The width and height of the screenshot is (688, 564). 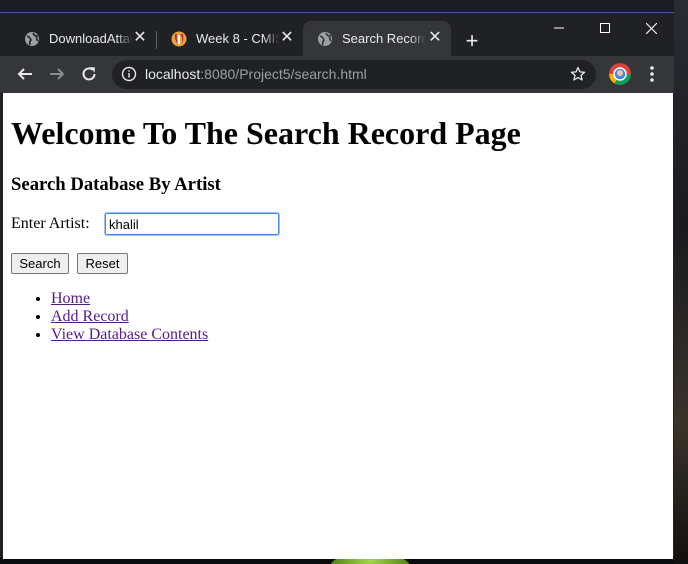 What do you see at coordinates (173, 74) in the screenshot?
I see `url-host: localhost` at bounding box center [173, 74].